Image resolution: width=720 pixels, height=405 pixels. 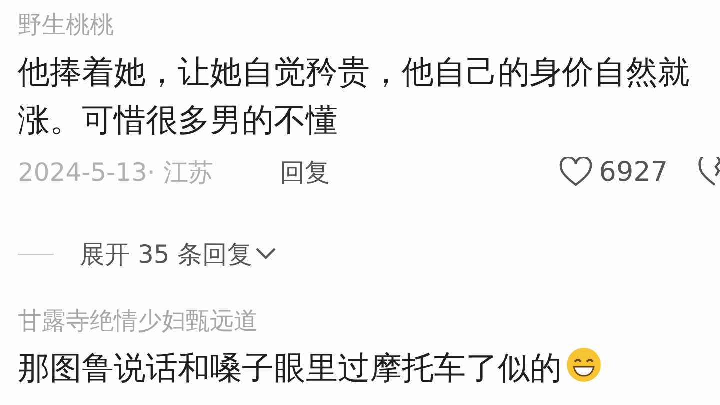 What do you see at coordinates (290, 368) in the screenshot?
I see `comment-text: 那图鲁说话和嗓子眼里过摩托车了似的` at bounding box center [290, 368].